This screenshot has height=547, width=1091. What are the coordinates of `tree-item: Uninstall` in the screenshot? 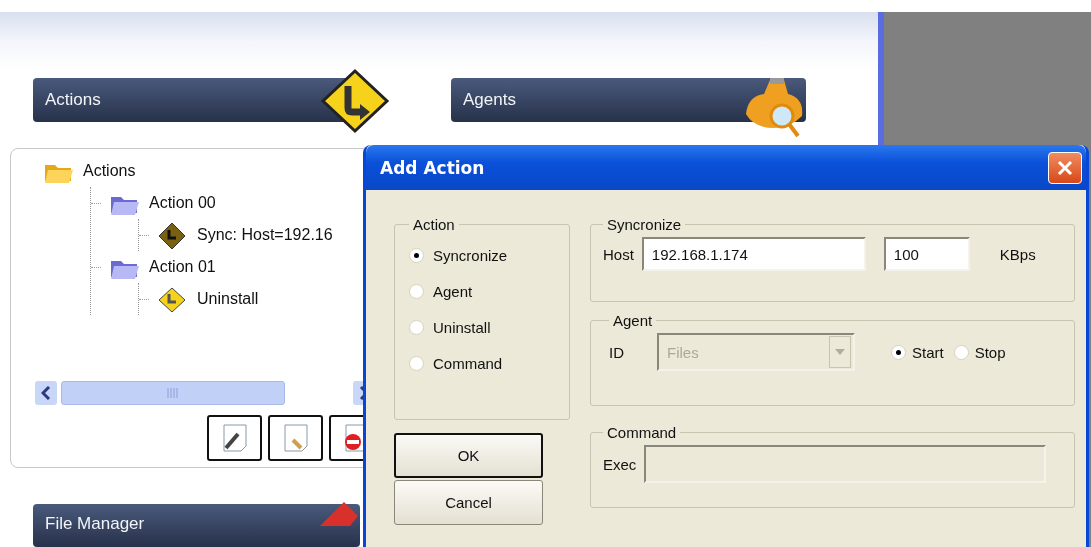 It's located at (228, 299).